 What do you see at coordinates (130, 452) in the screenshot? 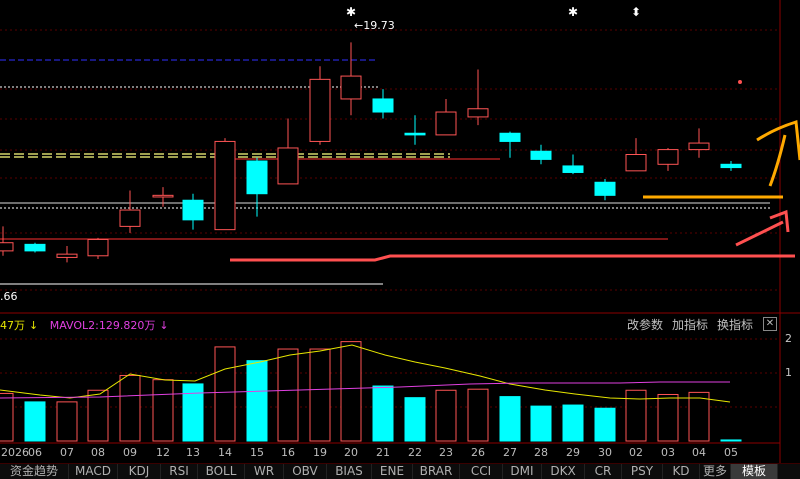
I see `date-label: 09` at bounding box center [130, 452].